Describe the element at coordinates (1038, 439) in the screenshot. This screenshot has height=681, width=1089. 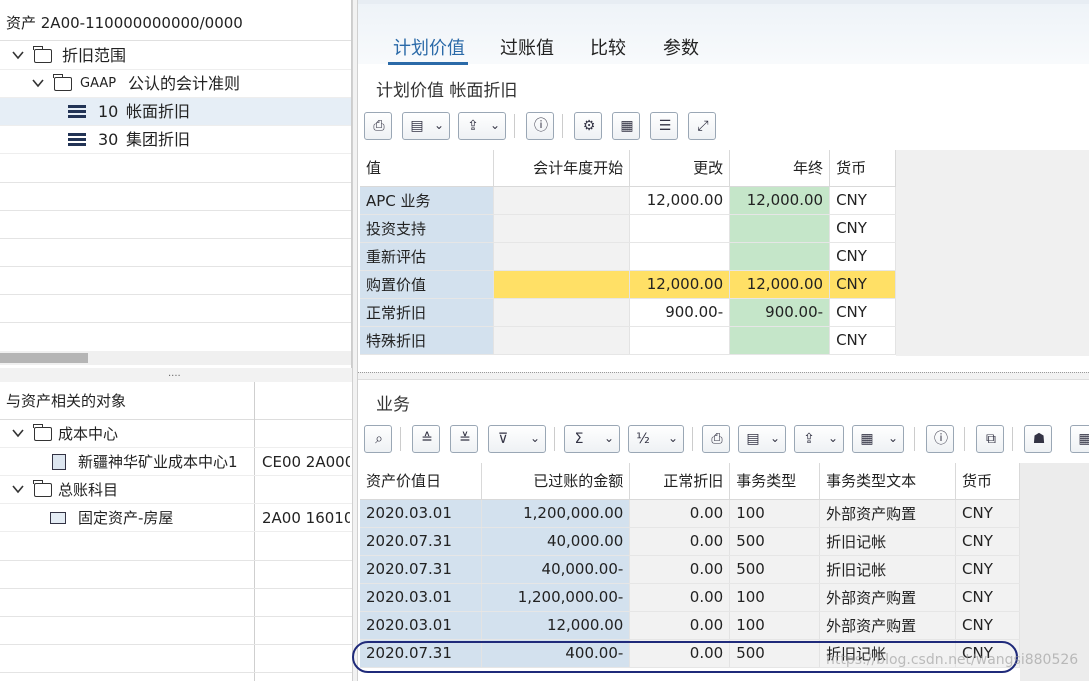
I see `hat-button: ☗` at that location.